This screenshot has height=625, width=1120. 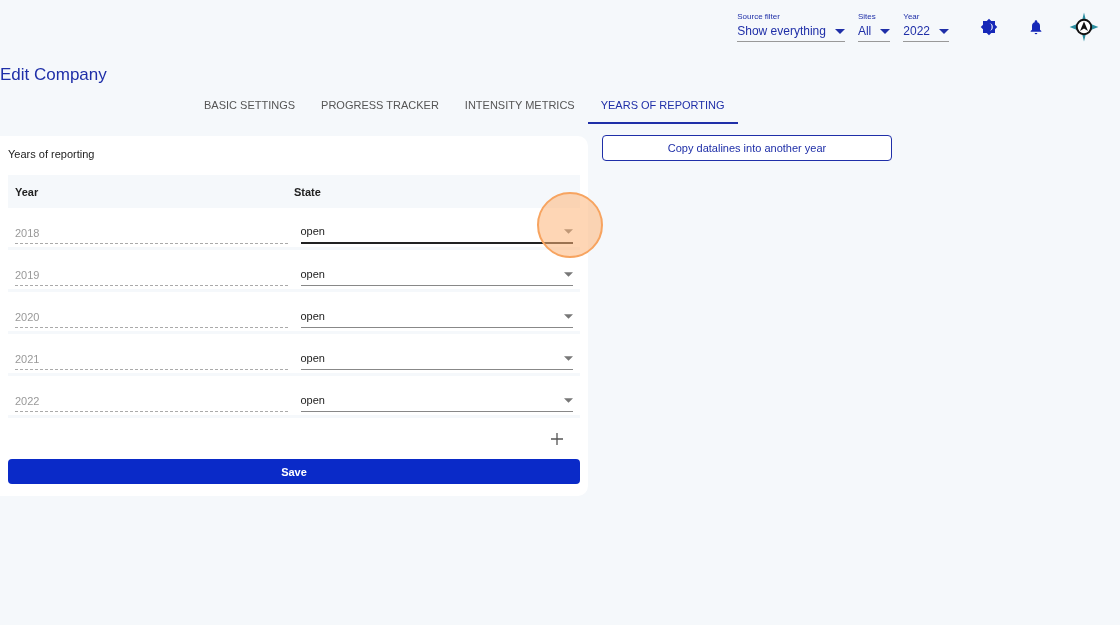 What do you see at coordinates (250, 108) in the screenshot?
I see `tab: BASIC SETTINGS` at bounding box center [250, 108].